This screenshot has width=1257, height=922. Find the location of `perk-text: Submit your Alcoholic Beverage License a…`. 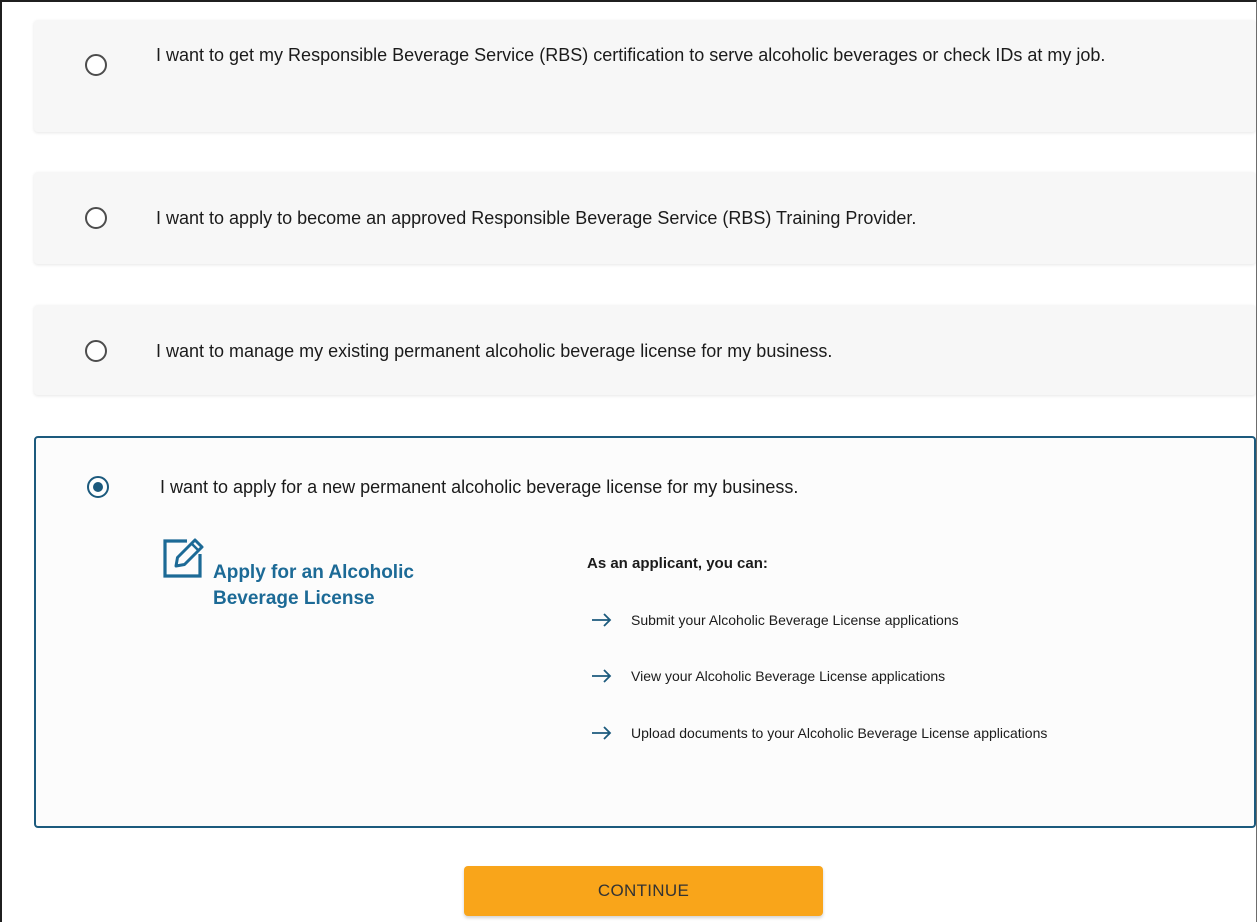

perk-text: Submit your Alcoholic Beverage License a… is located at coordinates (795, 620).